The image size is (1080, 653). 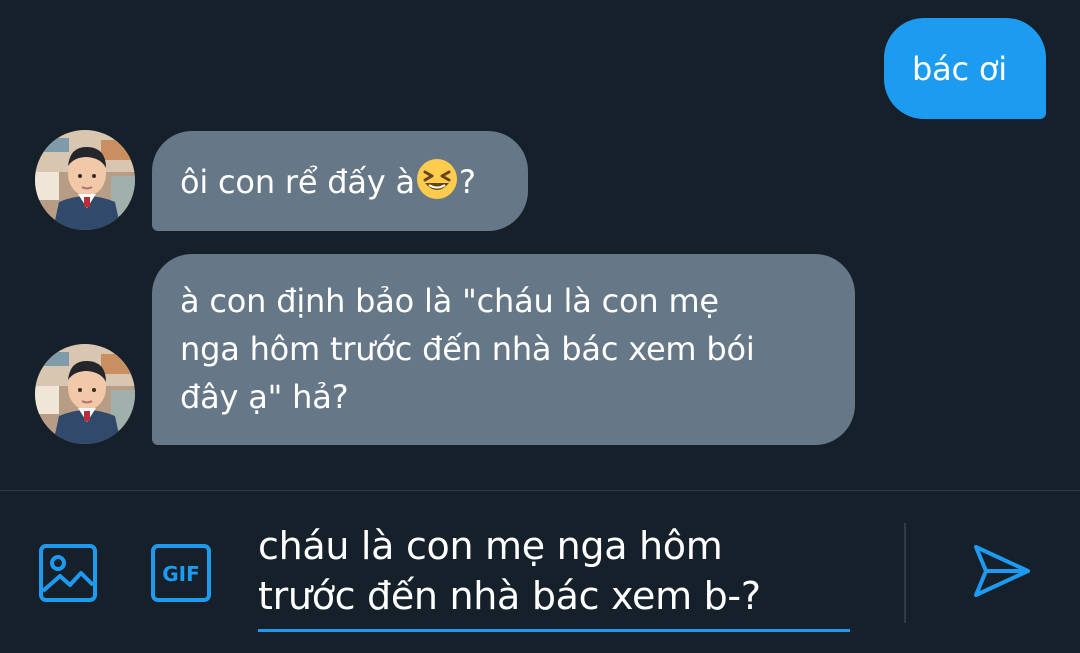 I want to click on sent-message-bubble: bác ơi, so click(x=965, y=68).